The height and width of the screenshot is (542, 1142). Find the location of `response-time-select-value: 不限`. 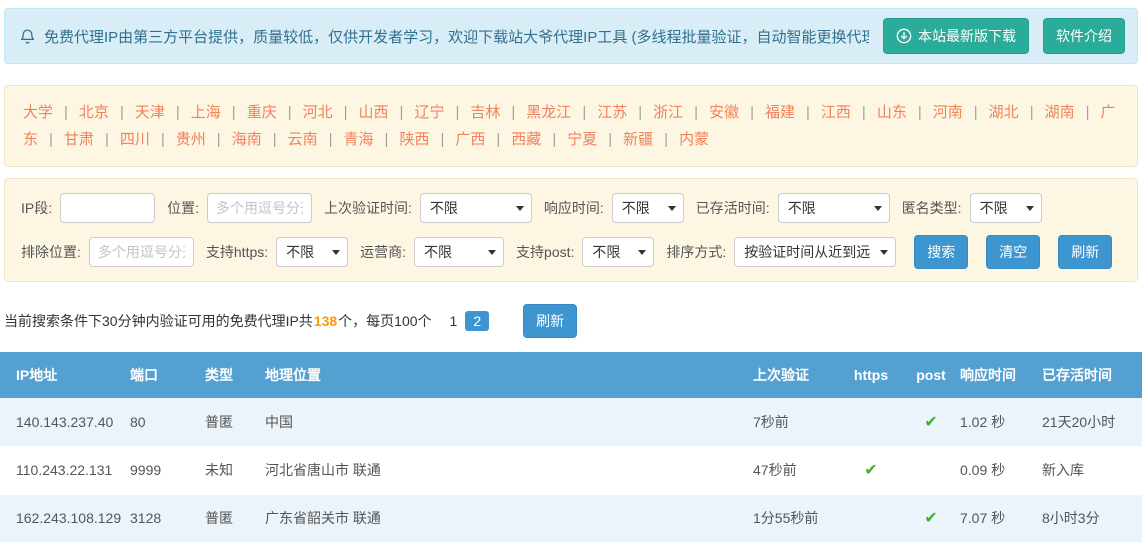

response-time-select-value: 不限 is located at coordinates (635, 208).